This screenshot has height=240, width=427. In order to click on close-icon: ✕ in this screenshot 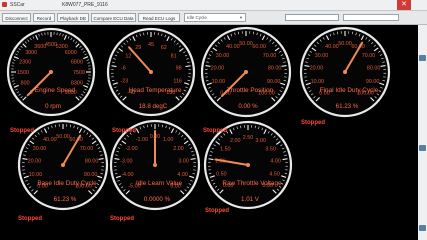, I will do `click(404, 5)`.